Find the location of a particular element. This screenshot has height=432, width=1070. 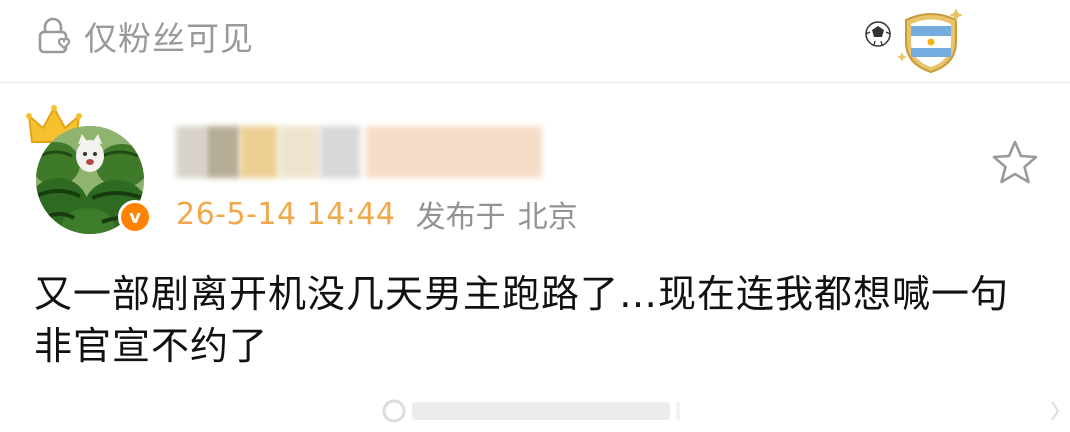

post-meta: 26-5-14 14:44 发布于 北京 is located at coordinates (377, 214).